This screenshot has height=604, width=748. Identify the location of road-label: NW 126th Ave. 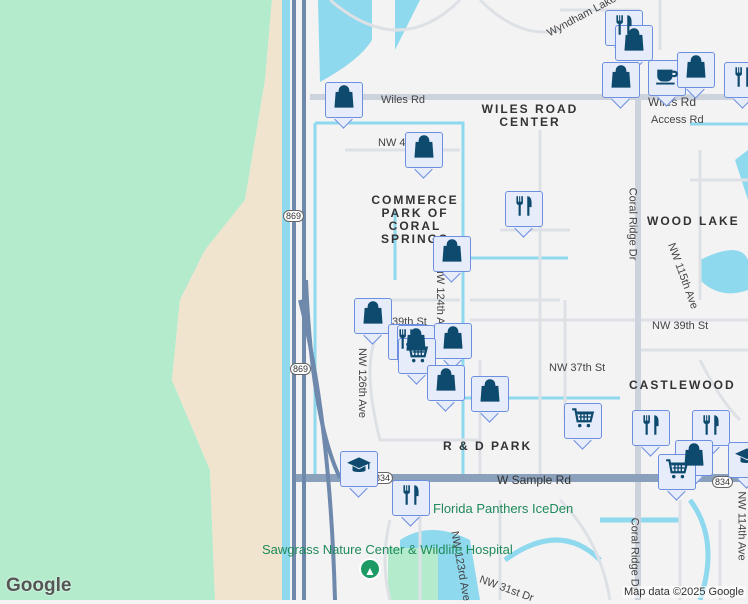
(362, 383).